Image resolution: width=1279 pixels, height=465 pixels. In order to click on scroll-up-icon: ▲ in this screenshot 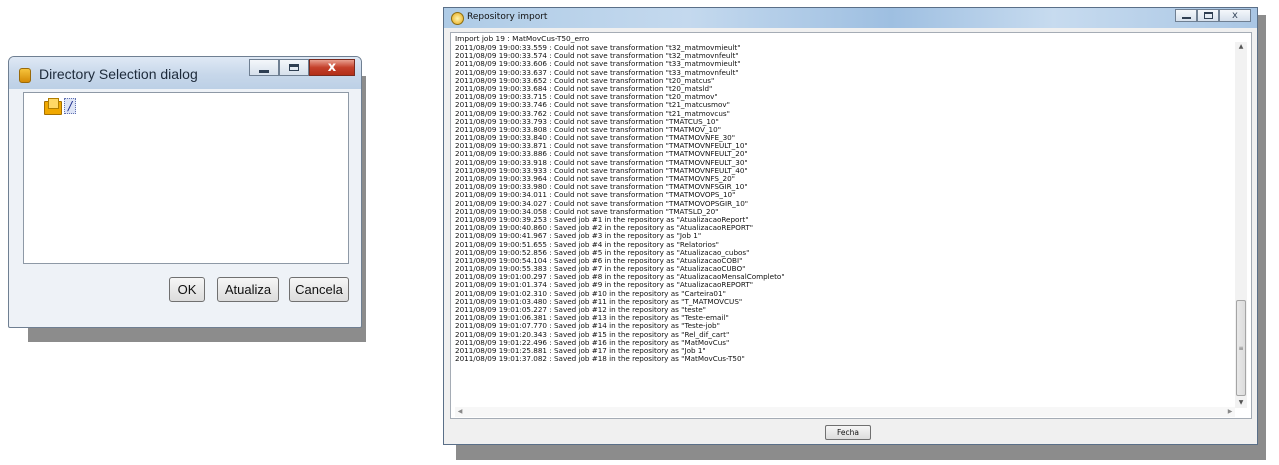, I will do `click(1241, 47)`.